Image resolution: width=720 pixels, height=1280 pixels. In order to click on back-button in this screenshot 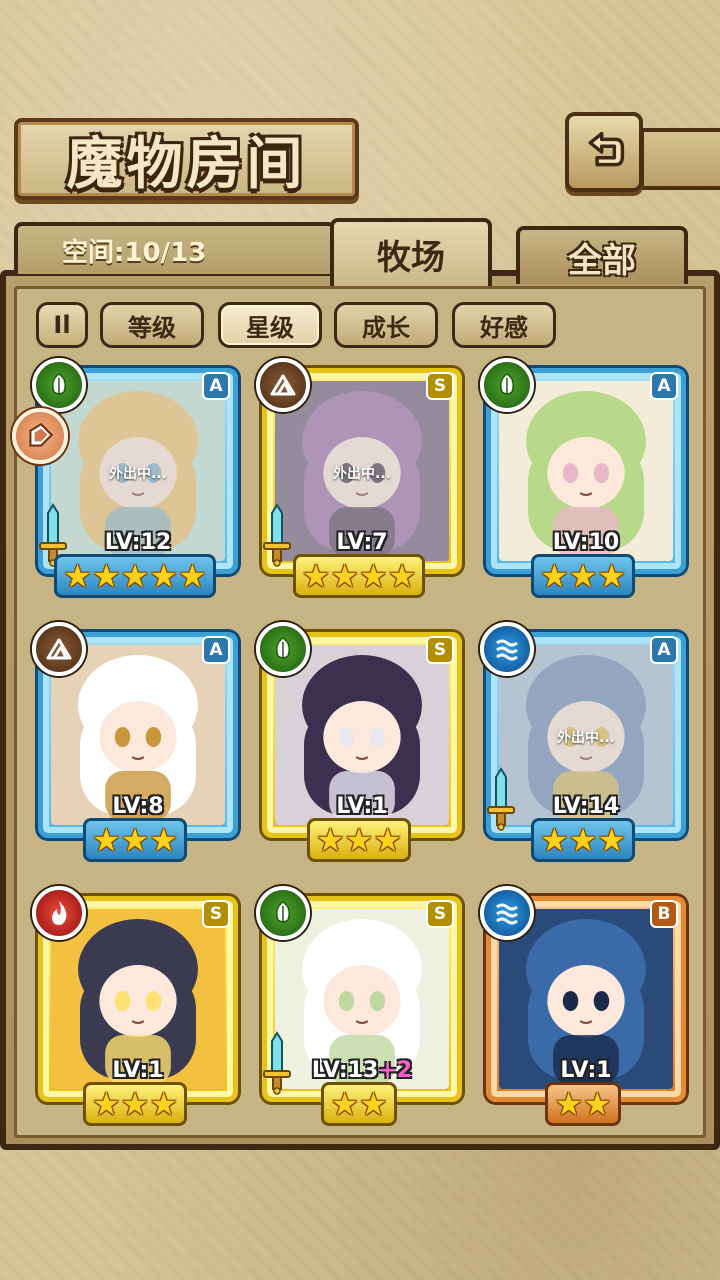, I will do `click(604, 152)`.